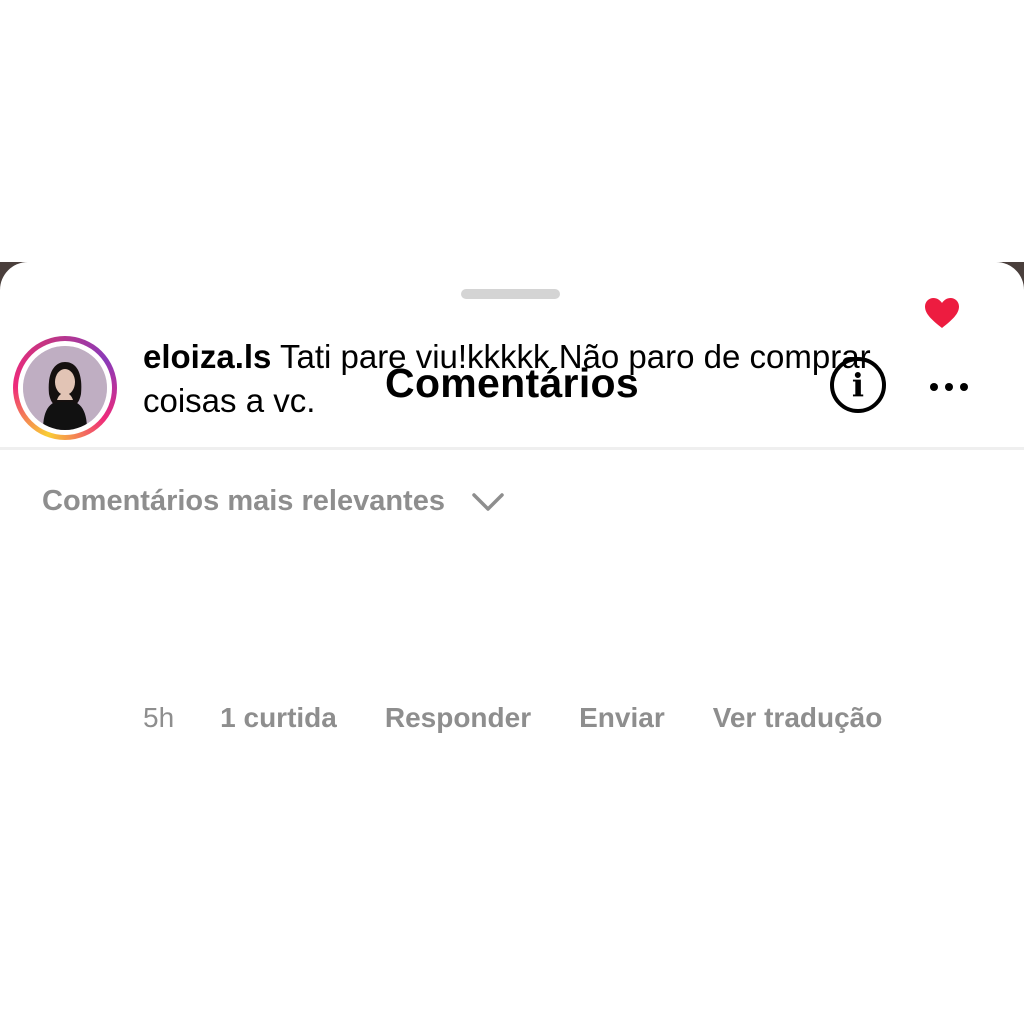 The width and height of the screenshot is (1024, 1024). I want to click on drag-handle, so click(510, 294).